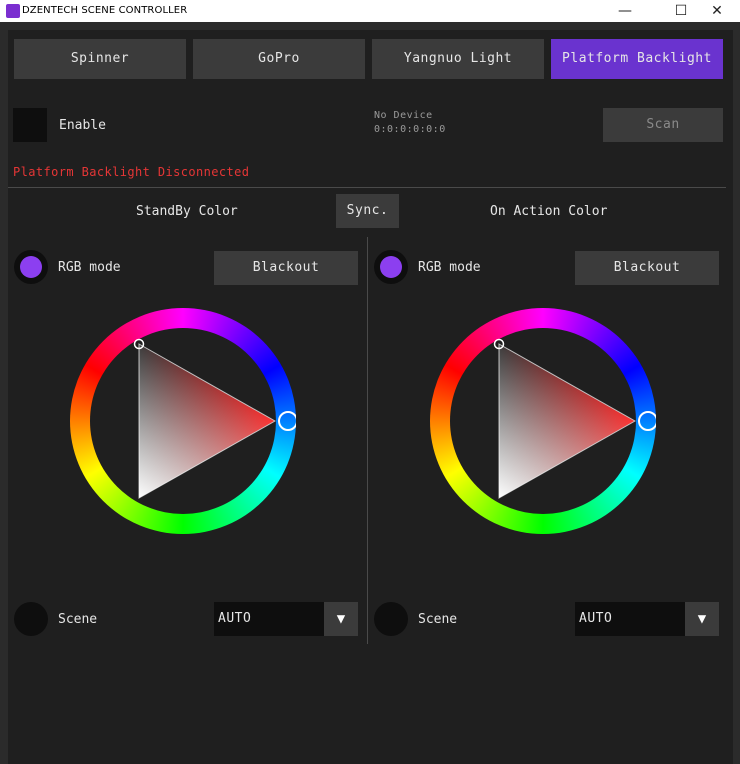 The width and height of the screenshot is (740, 764). Describe the element at coordinates (235, 618) in the screenshot. I see `standby-scene-value: AUTO` at that location.